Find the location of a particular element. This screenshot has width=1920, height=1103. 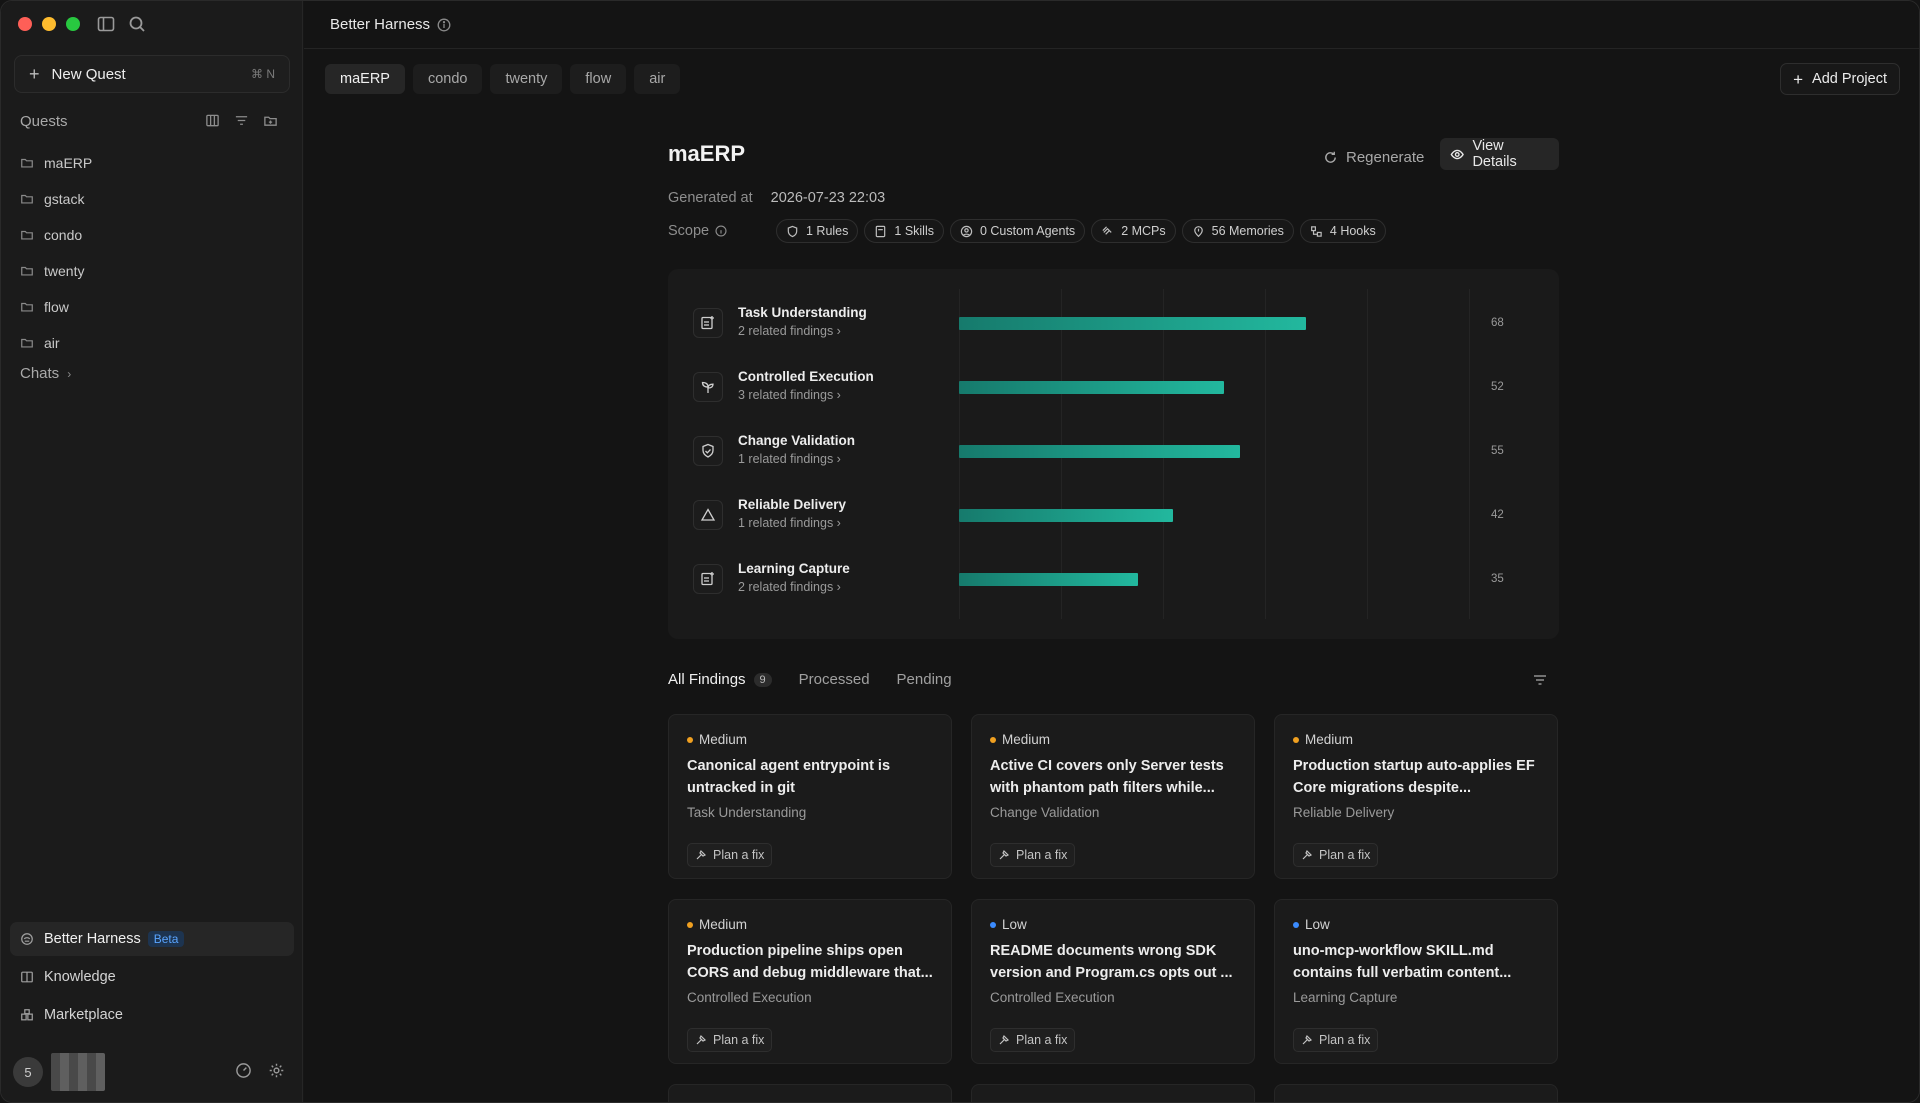

finding-category: Task Understanding is located at coordinates (747, 812).